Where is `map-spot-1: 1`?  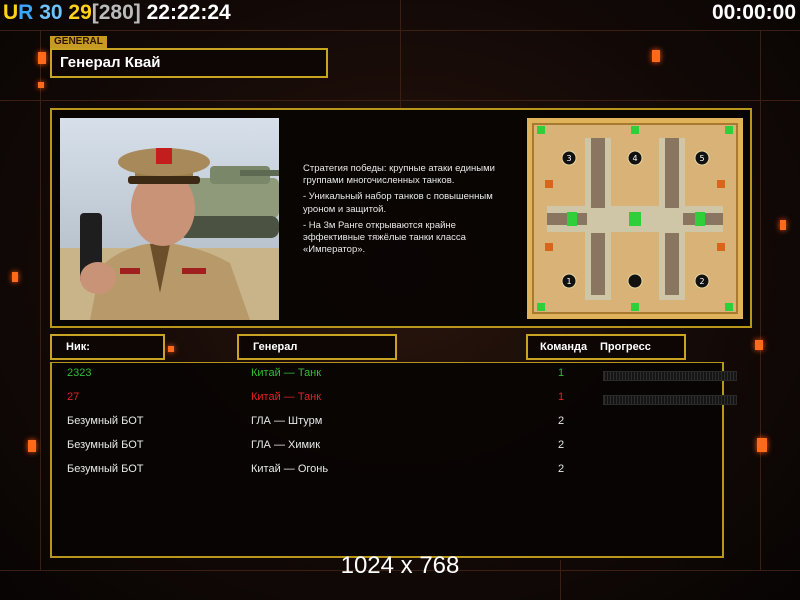 map-spot-1: 1 is located at coordinates (568, 281).